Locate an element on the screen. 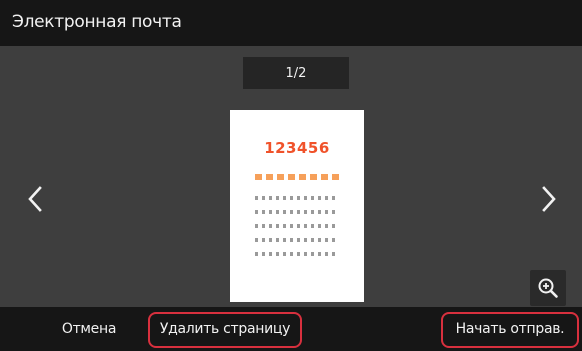 Image resolution: width=582 pixels, height=351 pixels. delete-button-highlight is located at coordinates (225, 330).